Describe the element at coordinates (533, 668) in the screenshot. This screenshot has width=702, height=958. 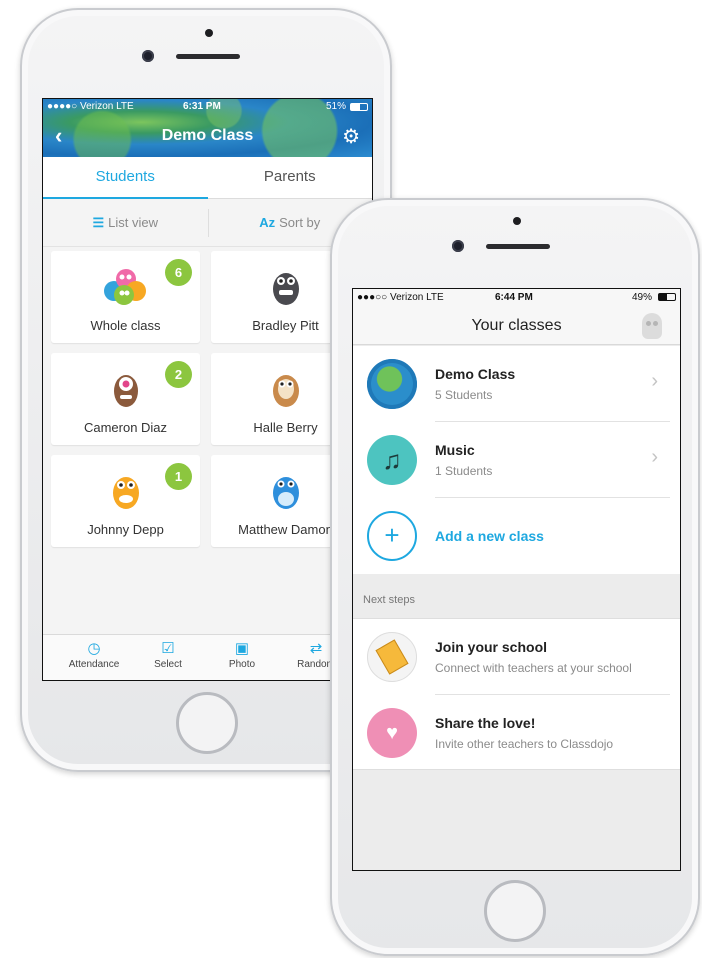
I see `step-subtitle: Connect with teachers at your school` at that location.